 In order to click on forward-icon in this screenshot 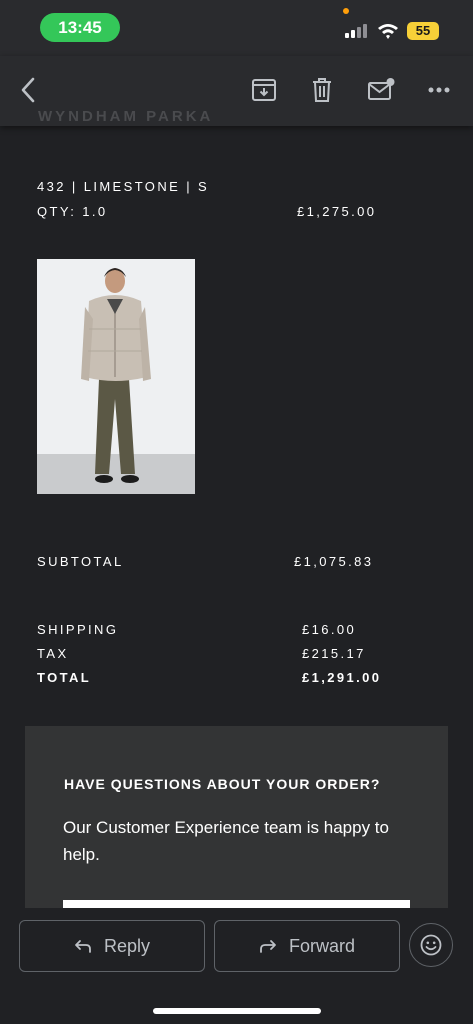, I will do `click(268, 946)`.